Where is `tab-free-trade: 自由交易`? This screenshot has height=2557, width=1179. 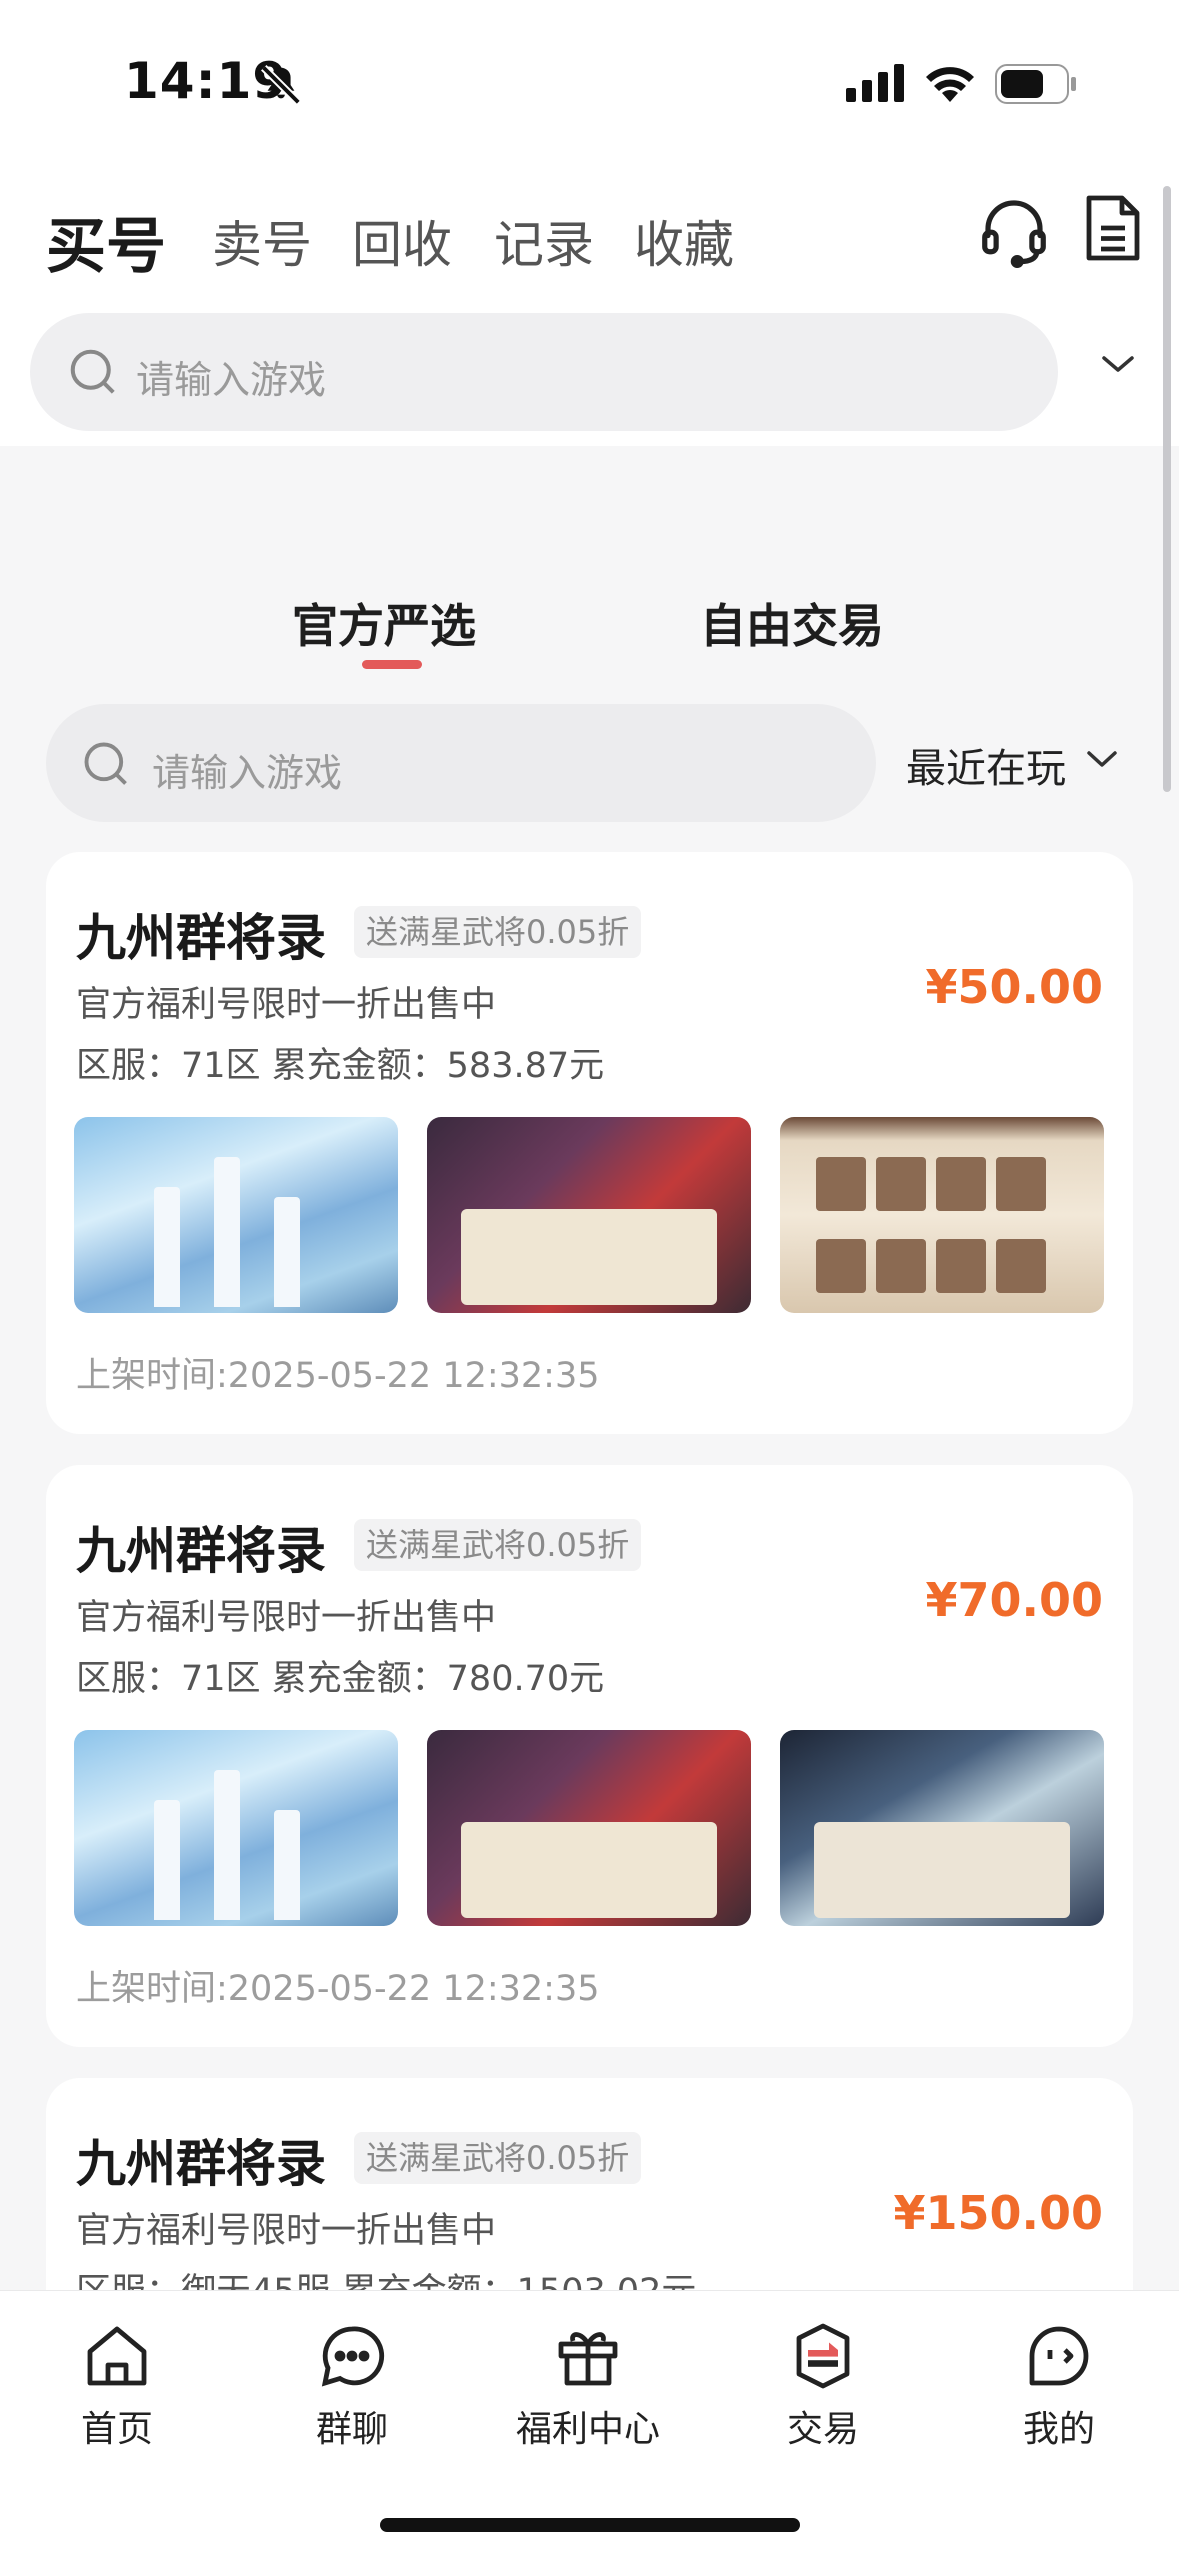 tab-free-trade: 自由交易 is located at coordinates (792, 623).